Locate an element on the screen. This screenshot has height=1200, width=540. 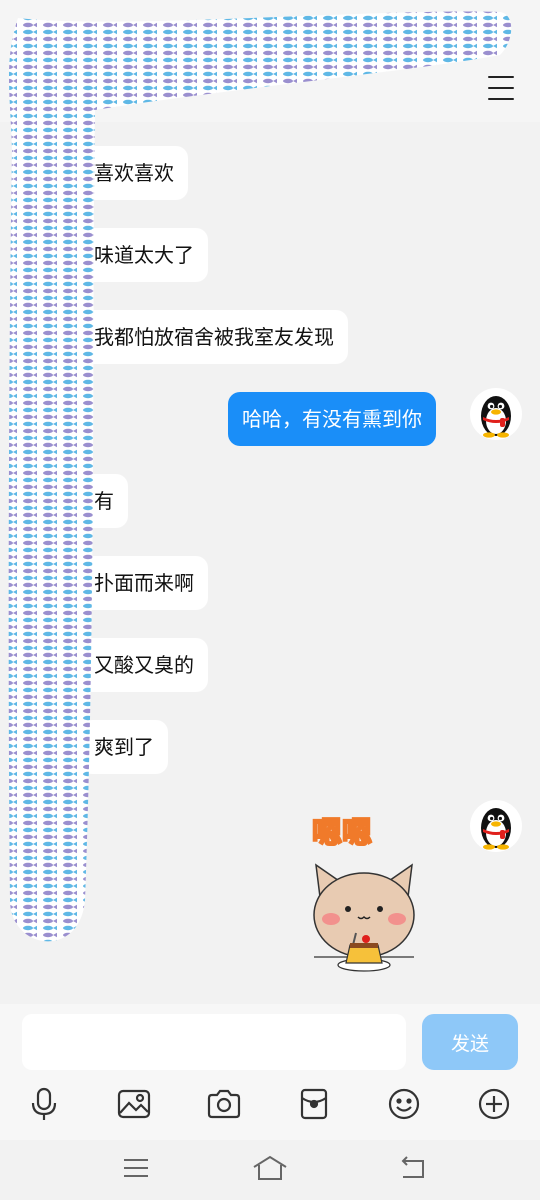
sticker-text: 嗯嗯 is located at coordinates (342, 833).